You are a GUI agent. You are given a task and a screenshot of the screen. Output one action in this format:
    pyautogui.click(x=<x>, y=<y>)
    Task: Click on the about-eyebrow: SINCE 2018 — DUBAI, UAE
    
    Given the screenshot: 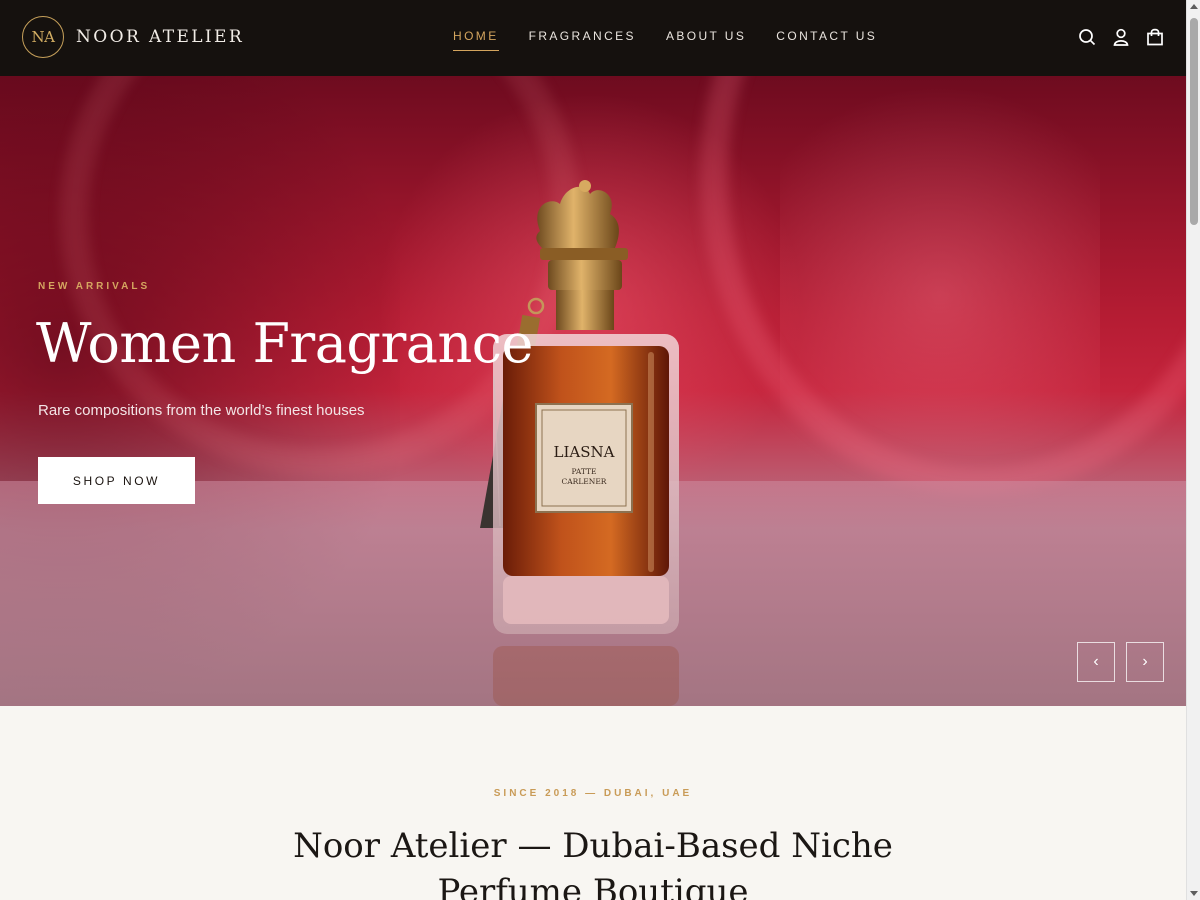 What is the action you would take?
    pyautogui.click(x=593, y=793)
    